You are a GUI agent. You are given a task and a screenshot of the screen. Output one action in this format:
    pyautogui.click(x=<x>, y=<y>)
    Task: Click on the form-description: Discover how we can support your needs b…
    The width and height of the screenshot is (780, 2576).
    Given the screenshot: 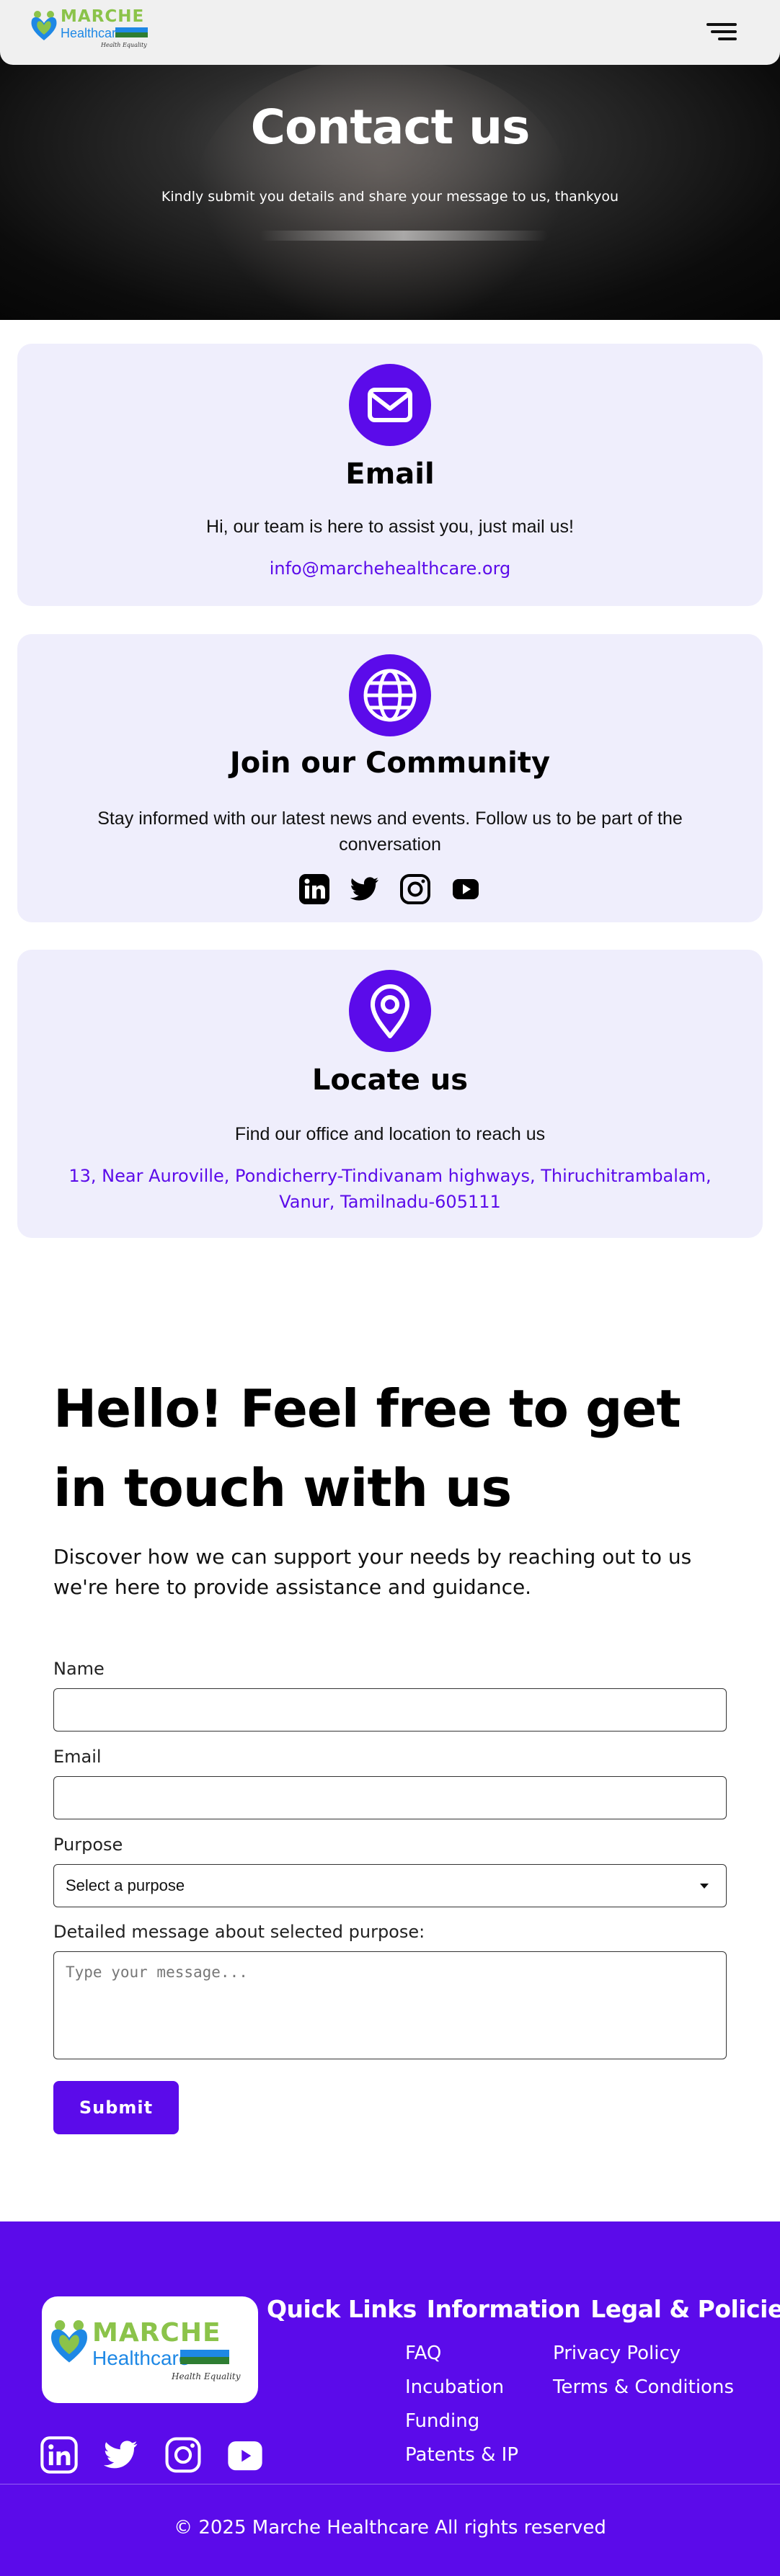 What is the action you would take?
    pyautogui.click(x=373, y=1572)
    